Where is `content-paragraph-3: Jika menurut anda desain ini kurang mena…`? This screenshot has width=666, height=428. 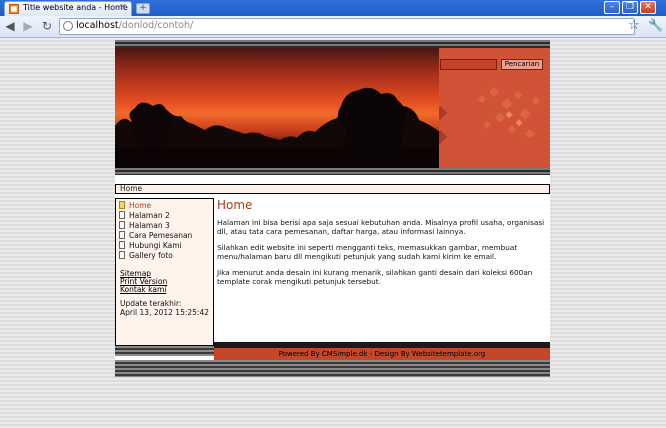 content-paragraph-3: Jika menurut anda desain ini kurang mena… is located at coordinates (375, 277).